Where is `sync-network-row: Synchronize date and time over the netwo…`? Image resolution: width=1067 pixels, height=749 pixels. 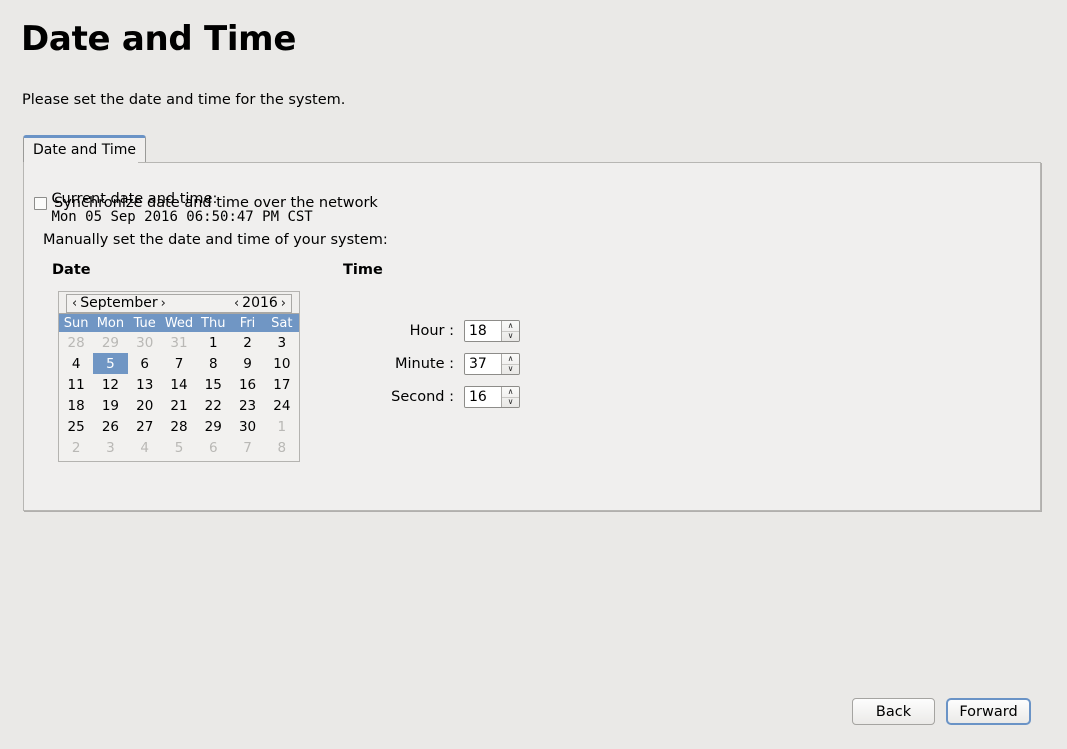 sync-network-row: Synchronize date and time over the netwo… is located at coordinates (206, 203).